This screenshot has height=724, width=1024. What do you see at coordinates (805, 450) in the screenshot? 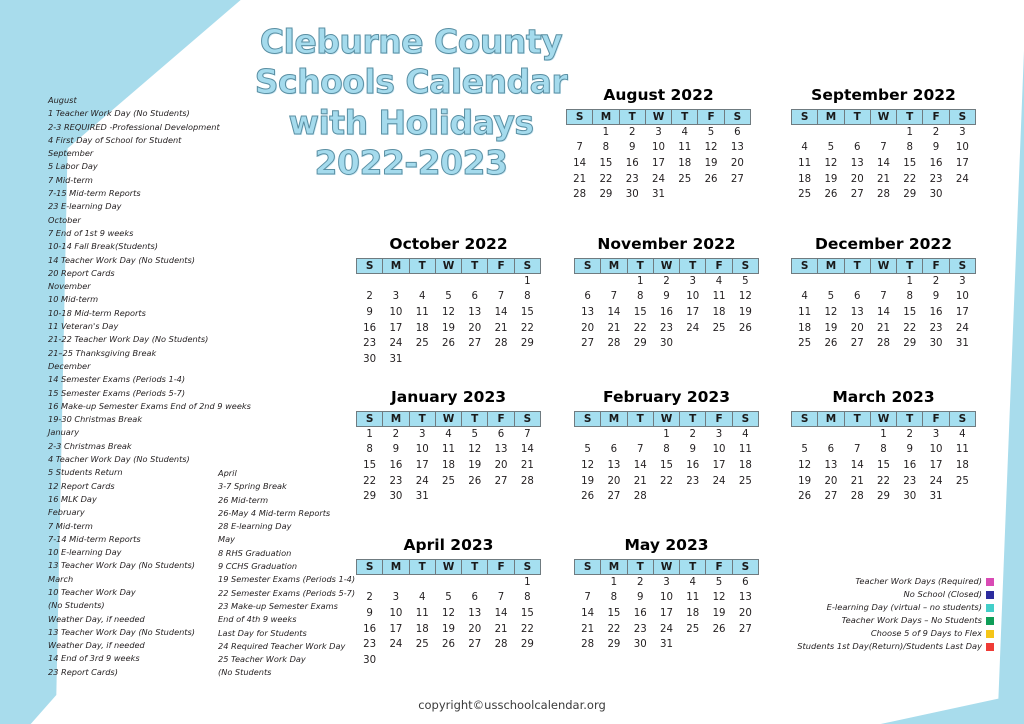
I see `calendar-day-cell: 5` at bounding box center [805, 450].